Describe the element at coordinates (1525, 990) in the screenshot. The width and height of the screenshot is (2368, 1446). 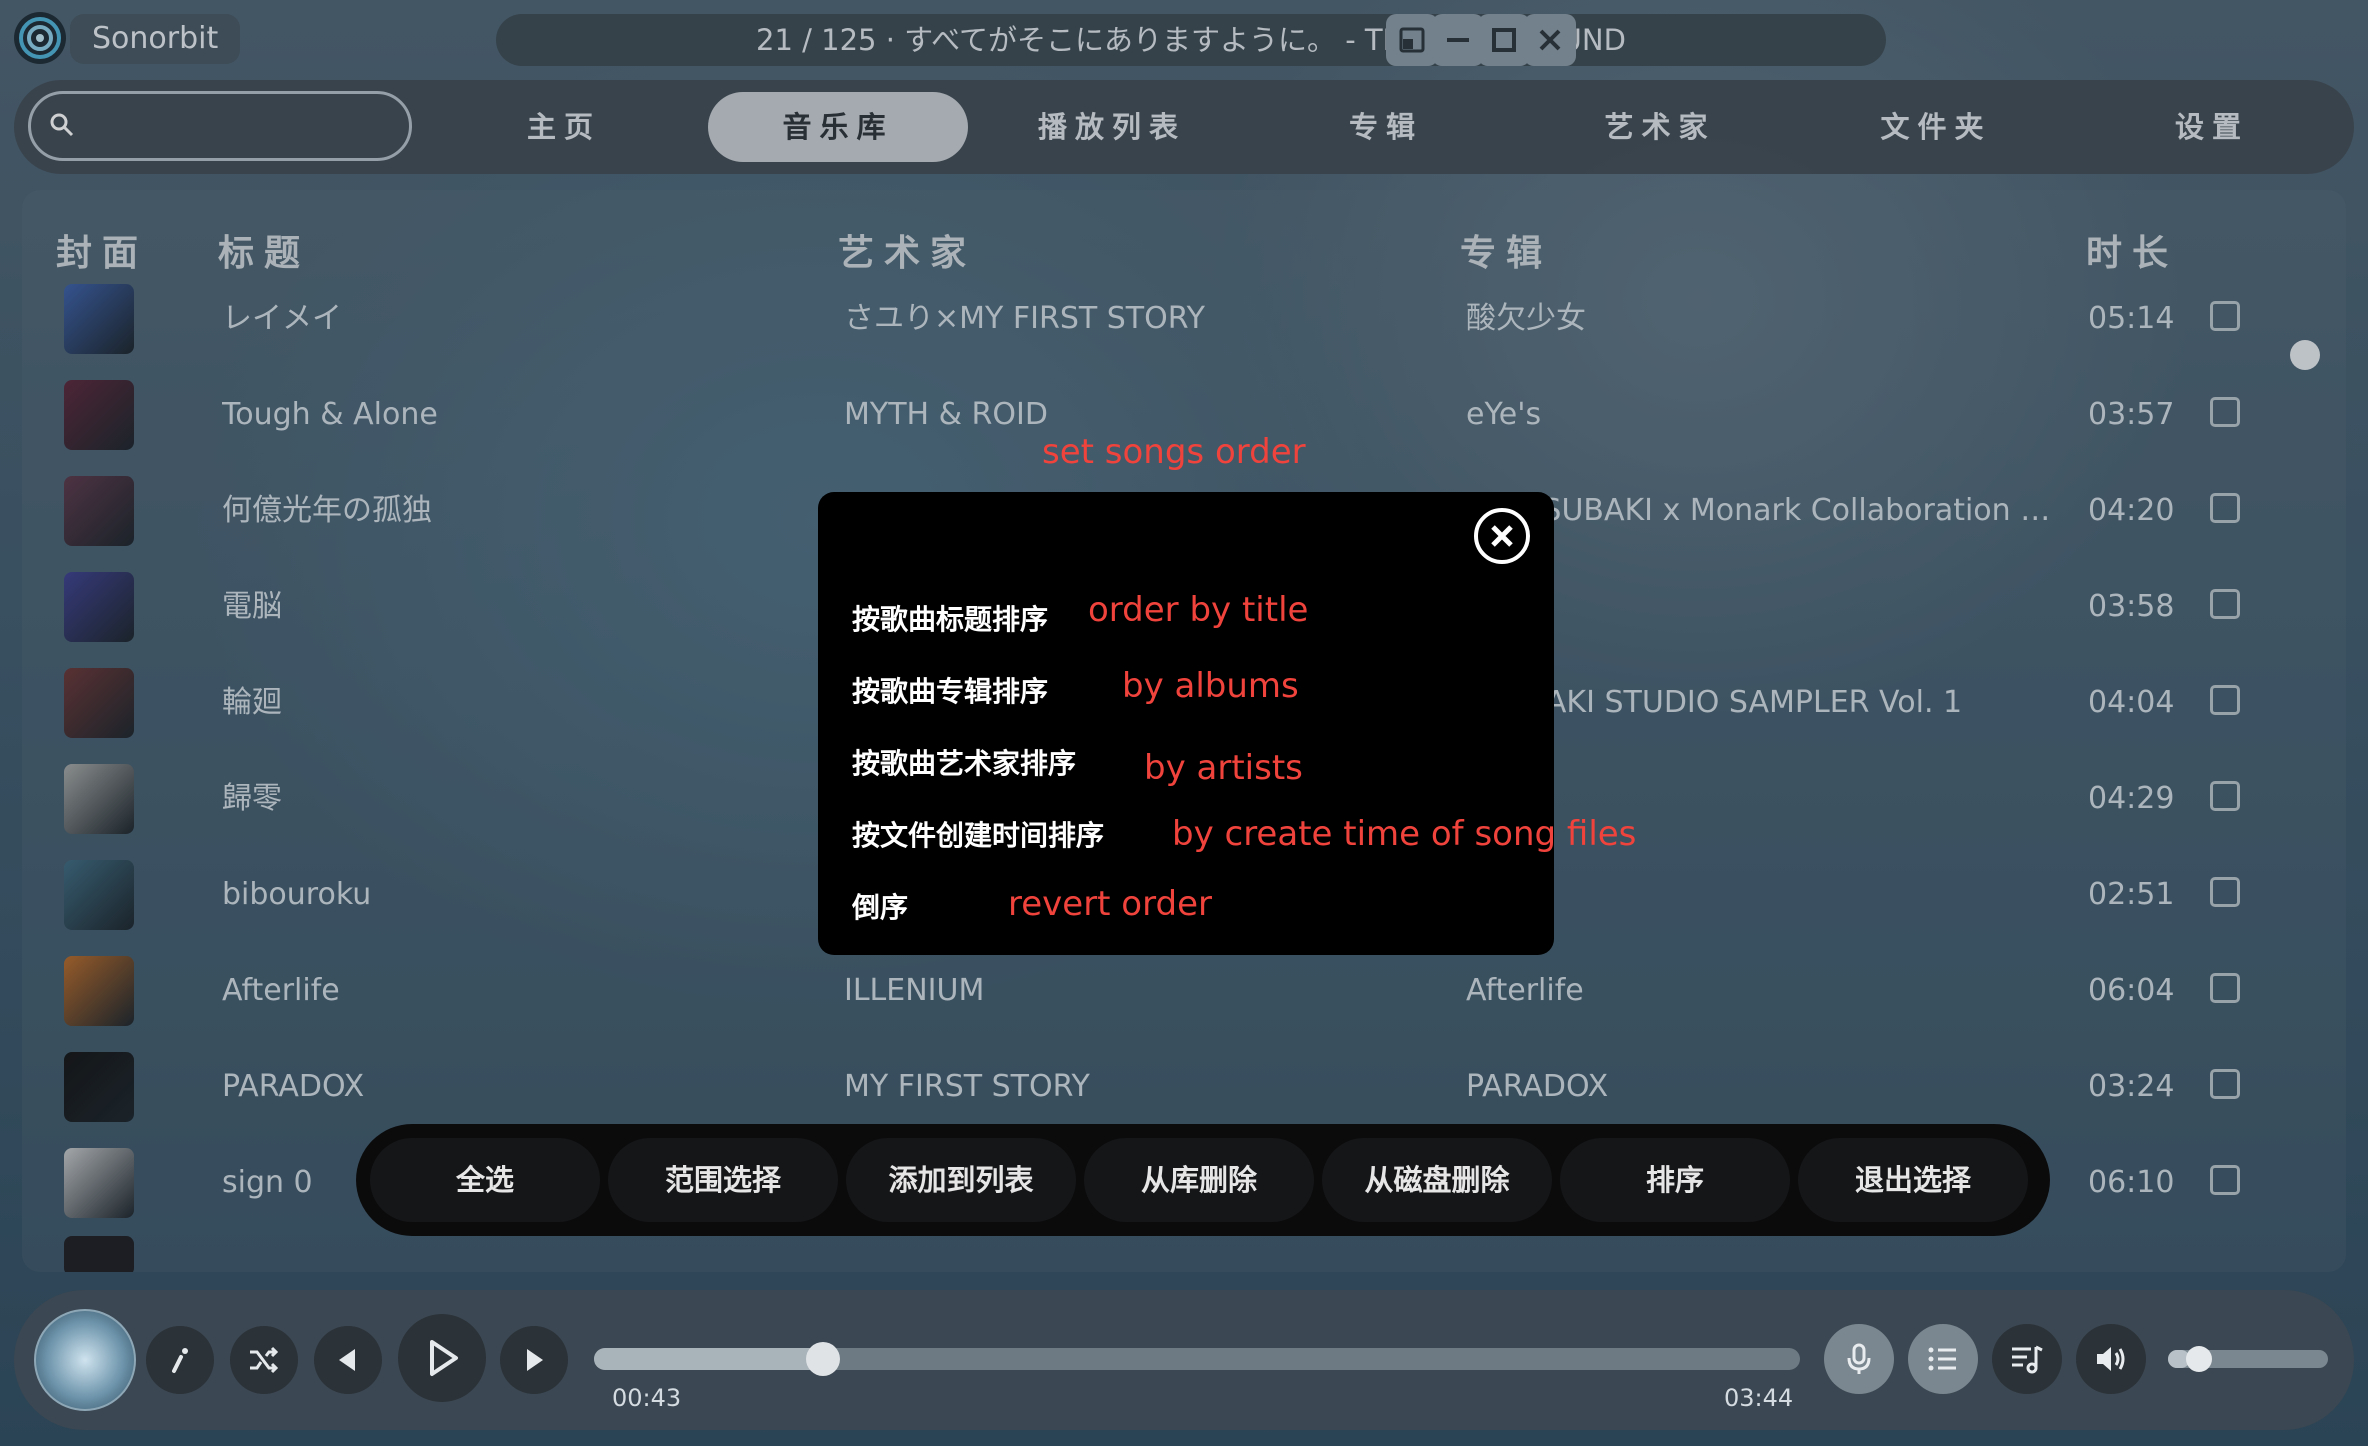
I see `song-album: Afterlife` at that location.